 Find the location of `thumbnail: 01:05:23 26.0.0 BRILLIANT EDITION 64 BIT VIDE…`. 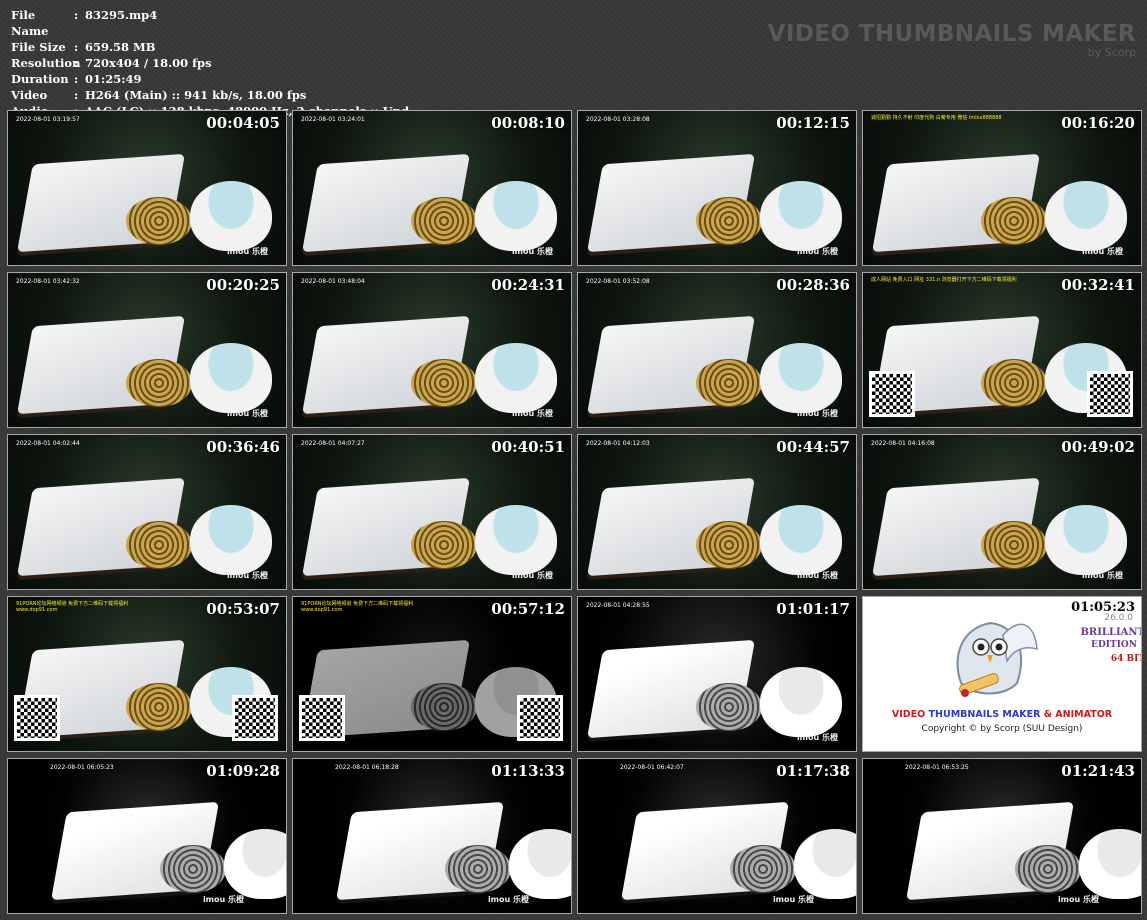

thumbnail: 01:05:23 26.0.0 BRILLIANT EDITION 64 BIT VIDE… is located at coordinates (1002, 674).